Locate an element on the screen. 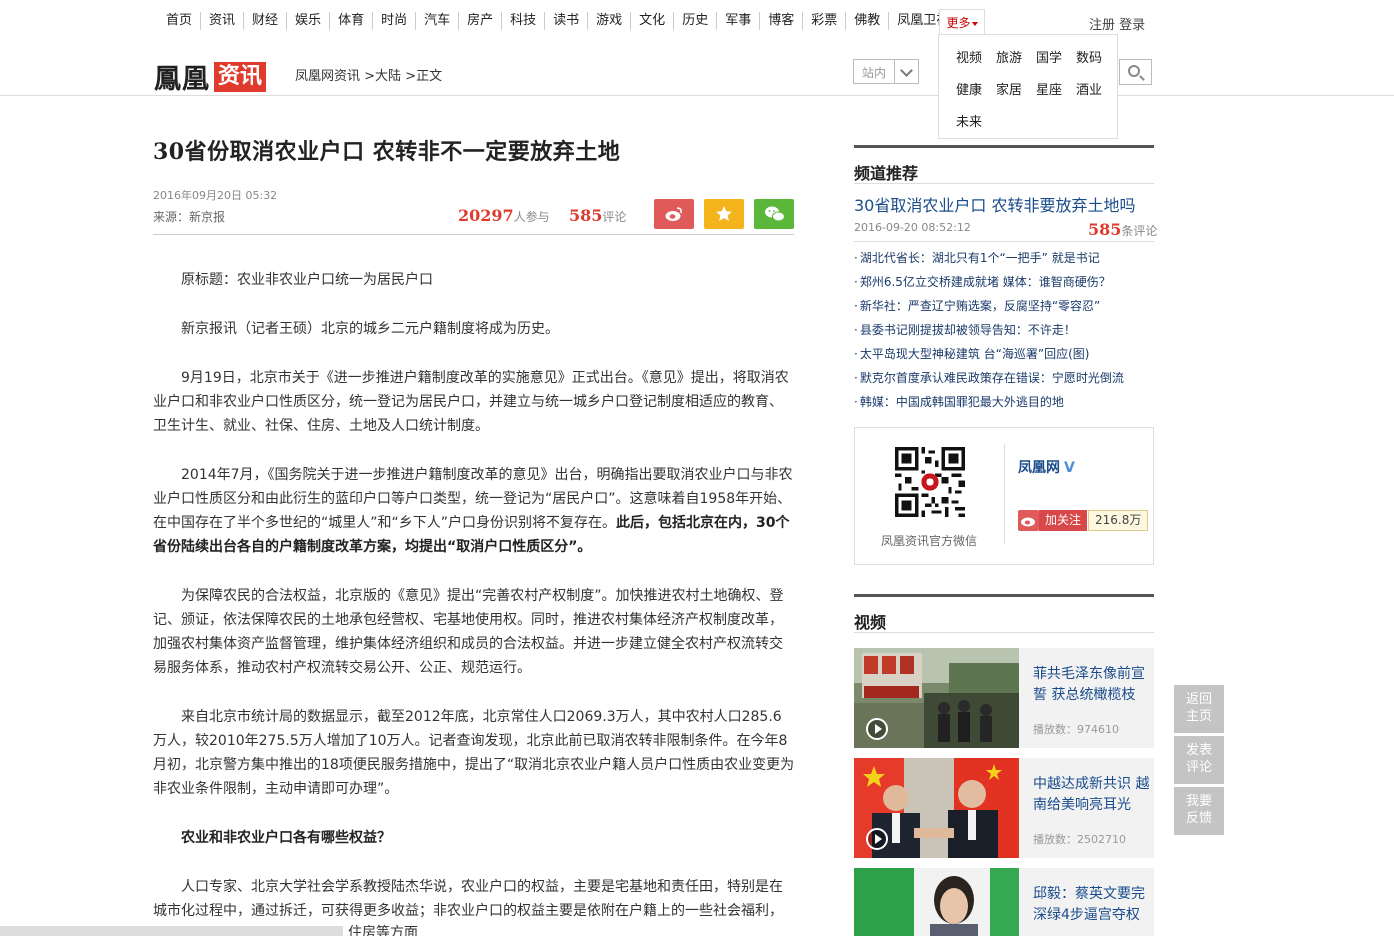 The height and width of the screenshot is (936, 1394). nav-item-culture: 文化 is located at coordinates (653, 21).